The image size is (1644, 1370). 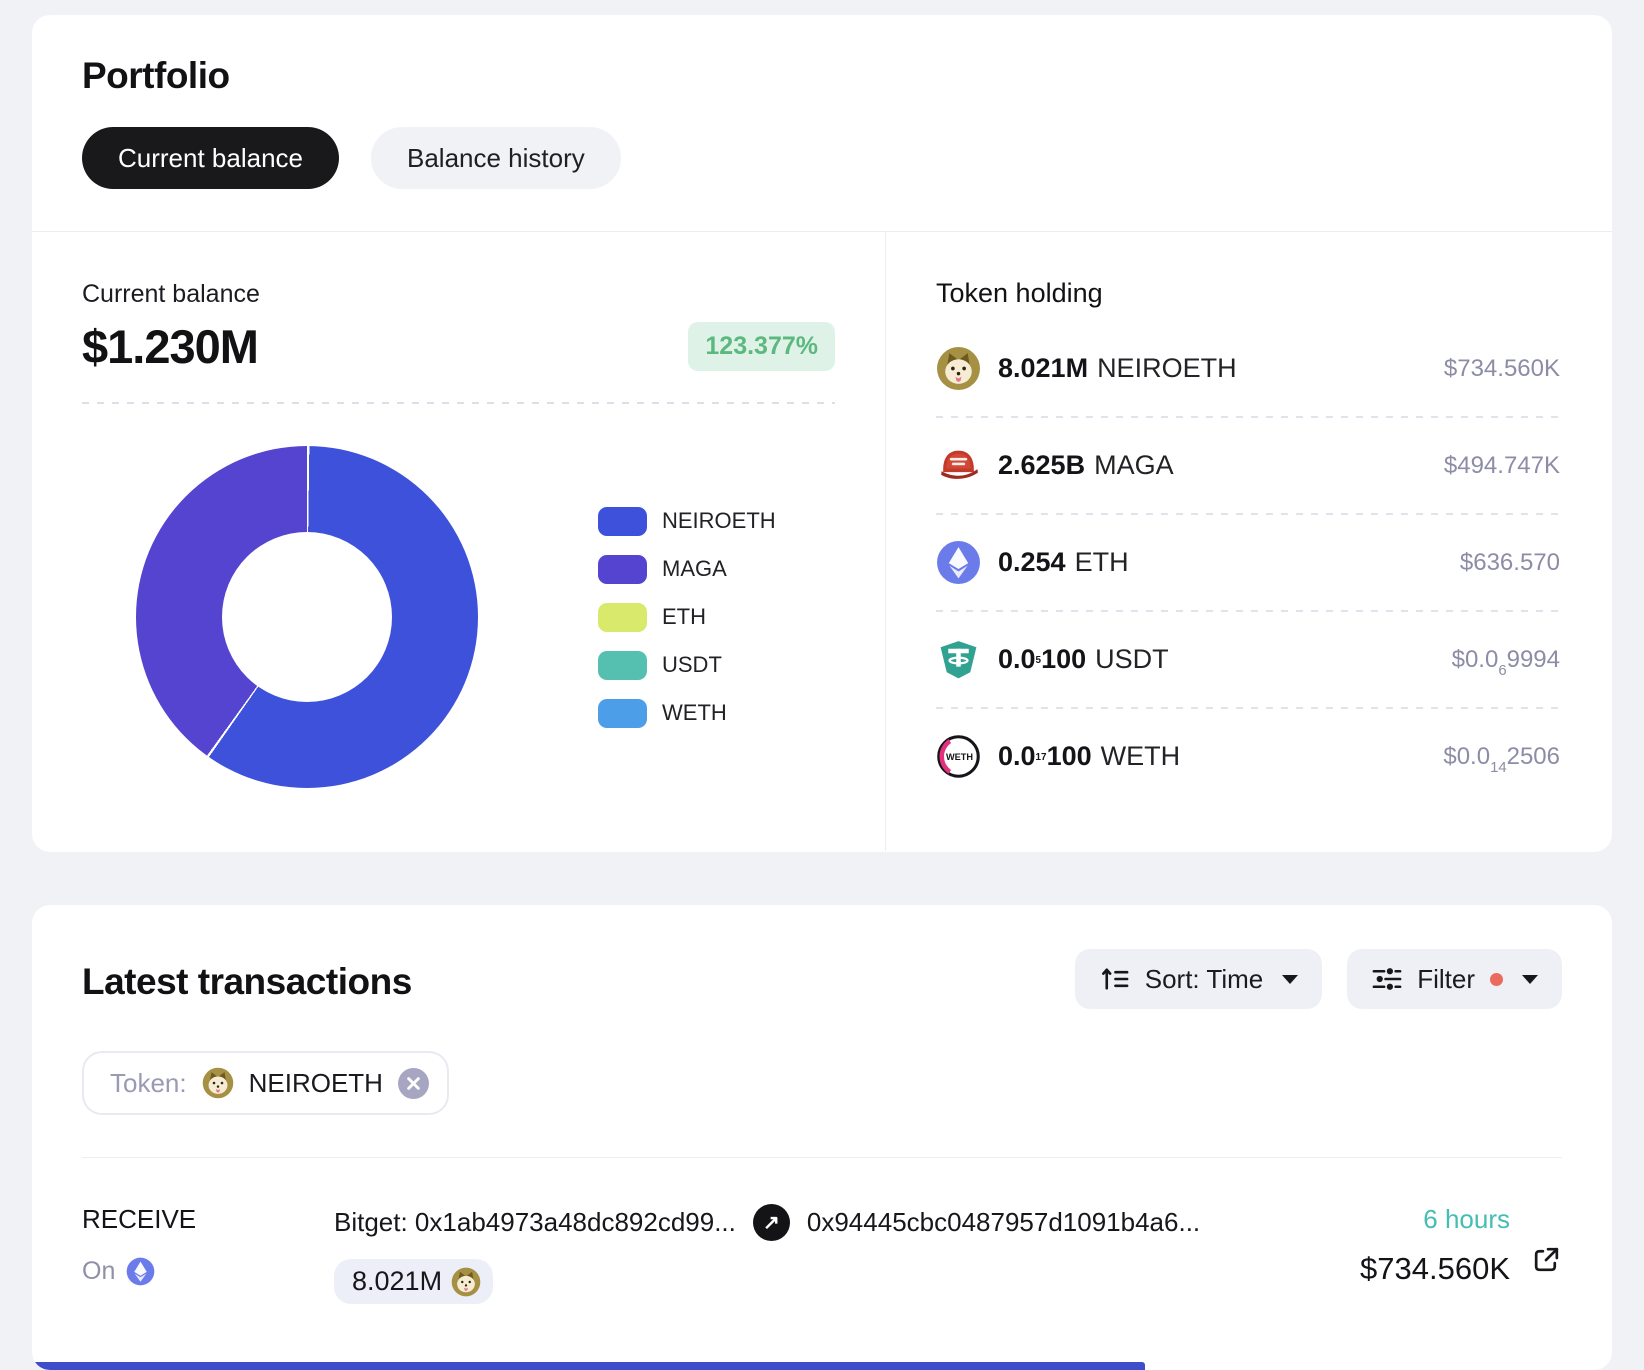 What do you see at coordinates (1032, 562) in the screenshot?
I see `token-amount: 0.254` at bounding box center [1032, 562].